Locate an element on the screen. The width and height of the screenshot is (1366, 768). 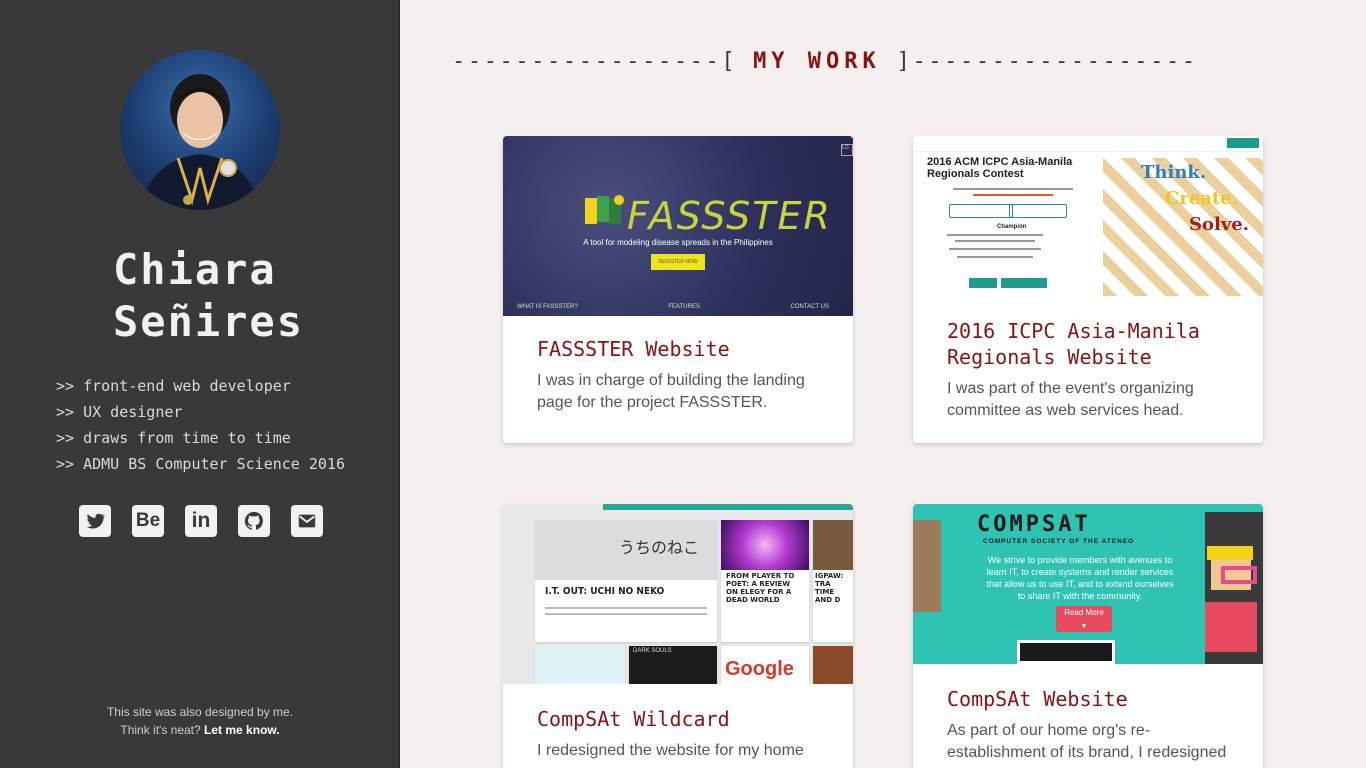
wildcard-post-tile: Google is located at coordinates (765, 665).